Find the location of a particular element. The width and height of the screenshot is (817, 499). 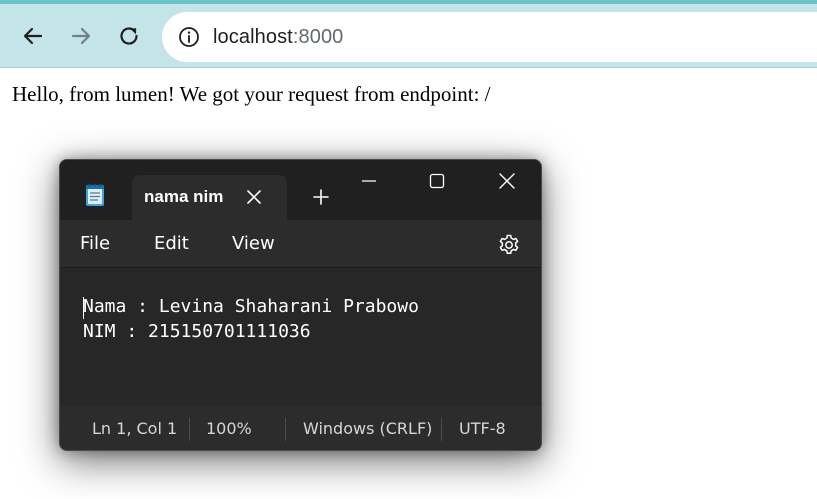

menu-edit: Edit is located at coordinates (171, 243).